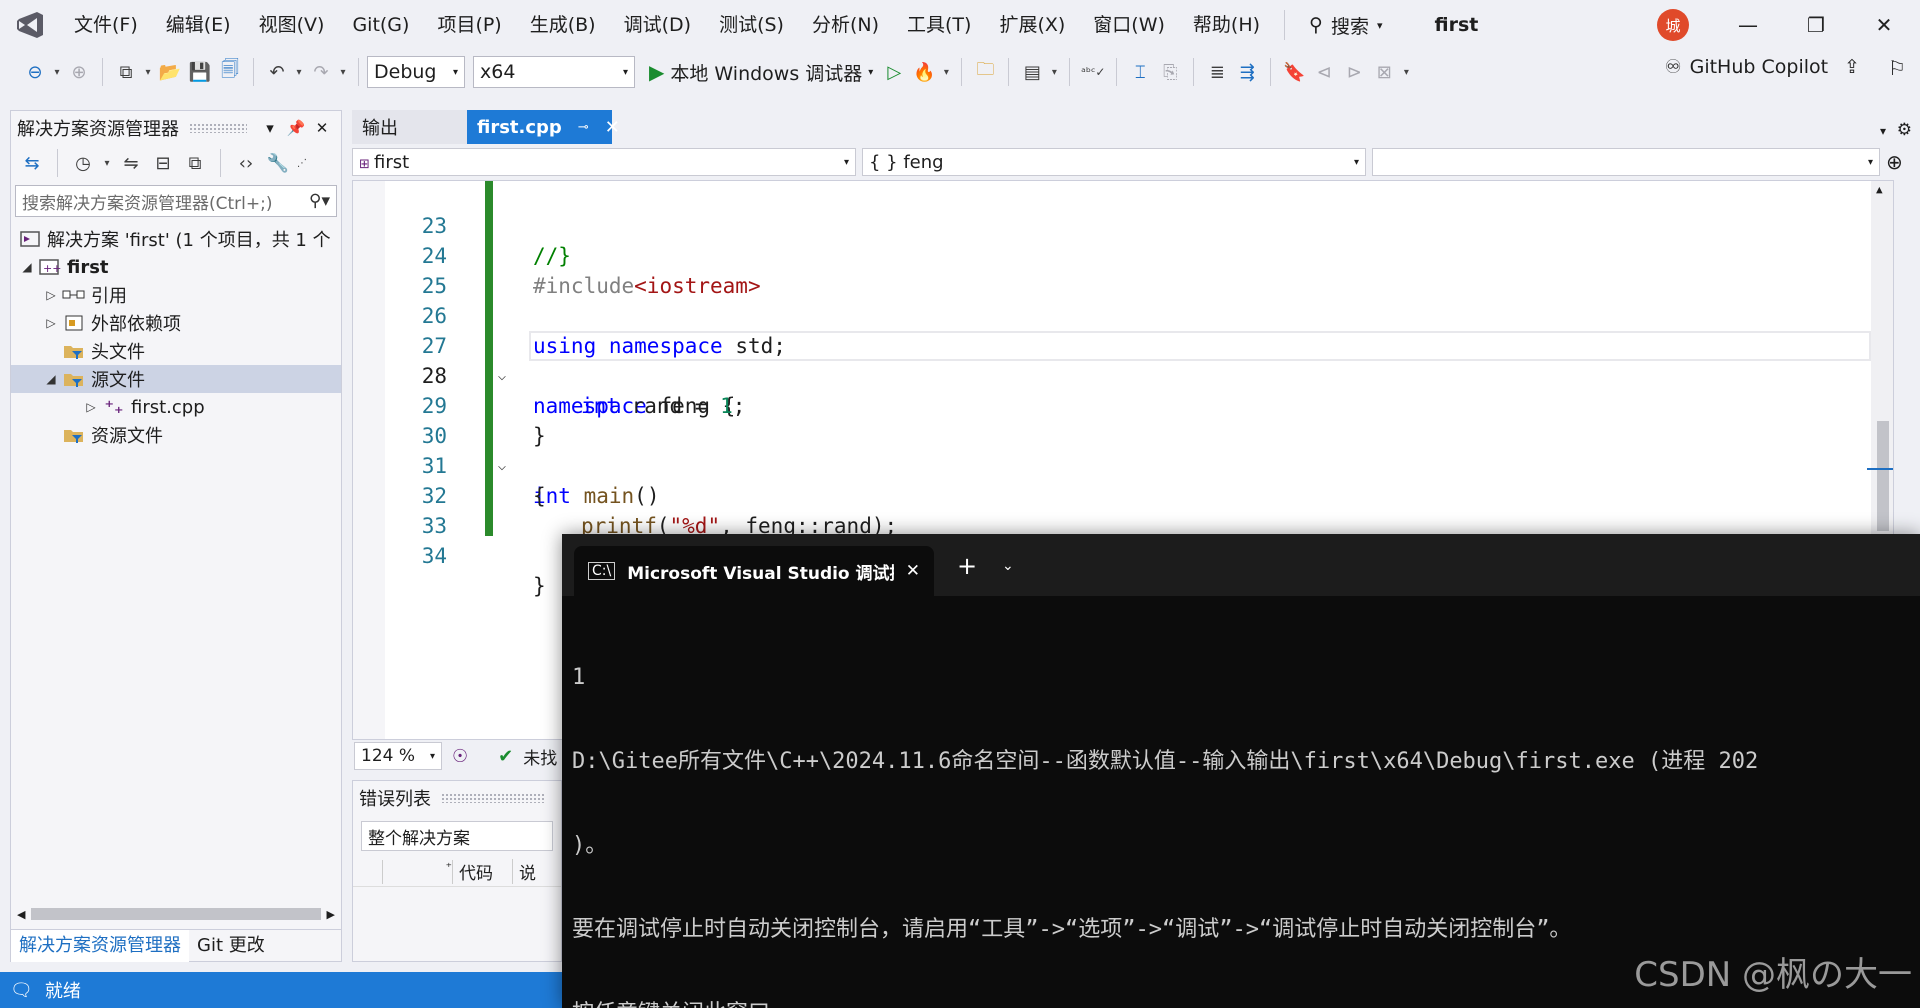  What do you see at coordinates (751, 25) in the screenshot?
I see `menu-test: 测试(S)` at bounding box center [751, 25].